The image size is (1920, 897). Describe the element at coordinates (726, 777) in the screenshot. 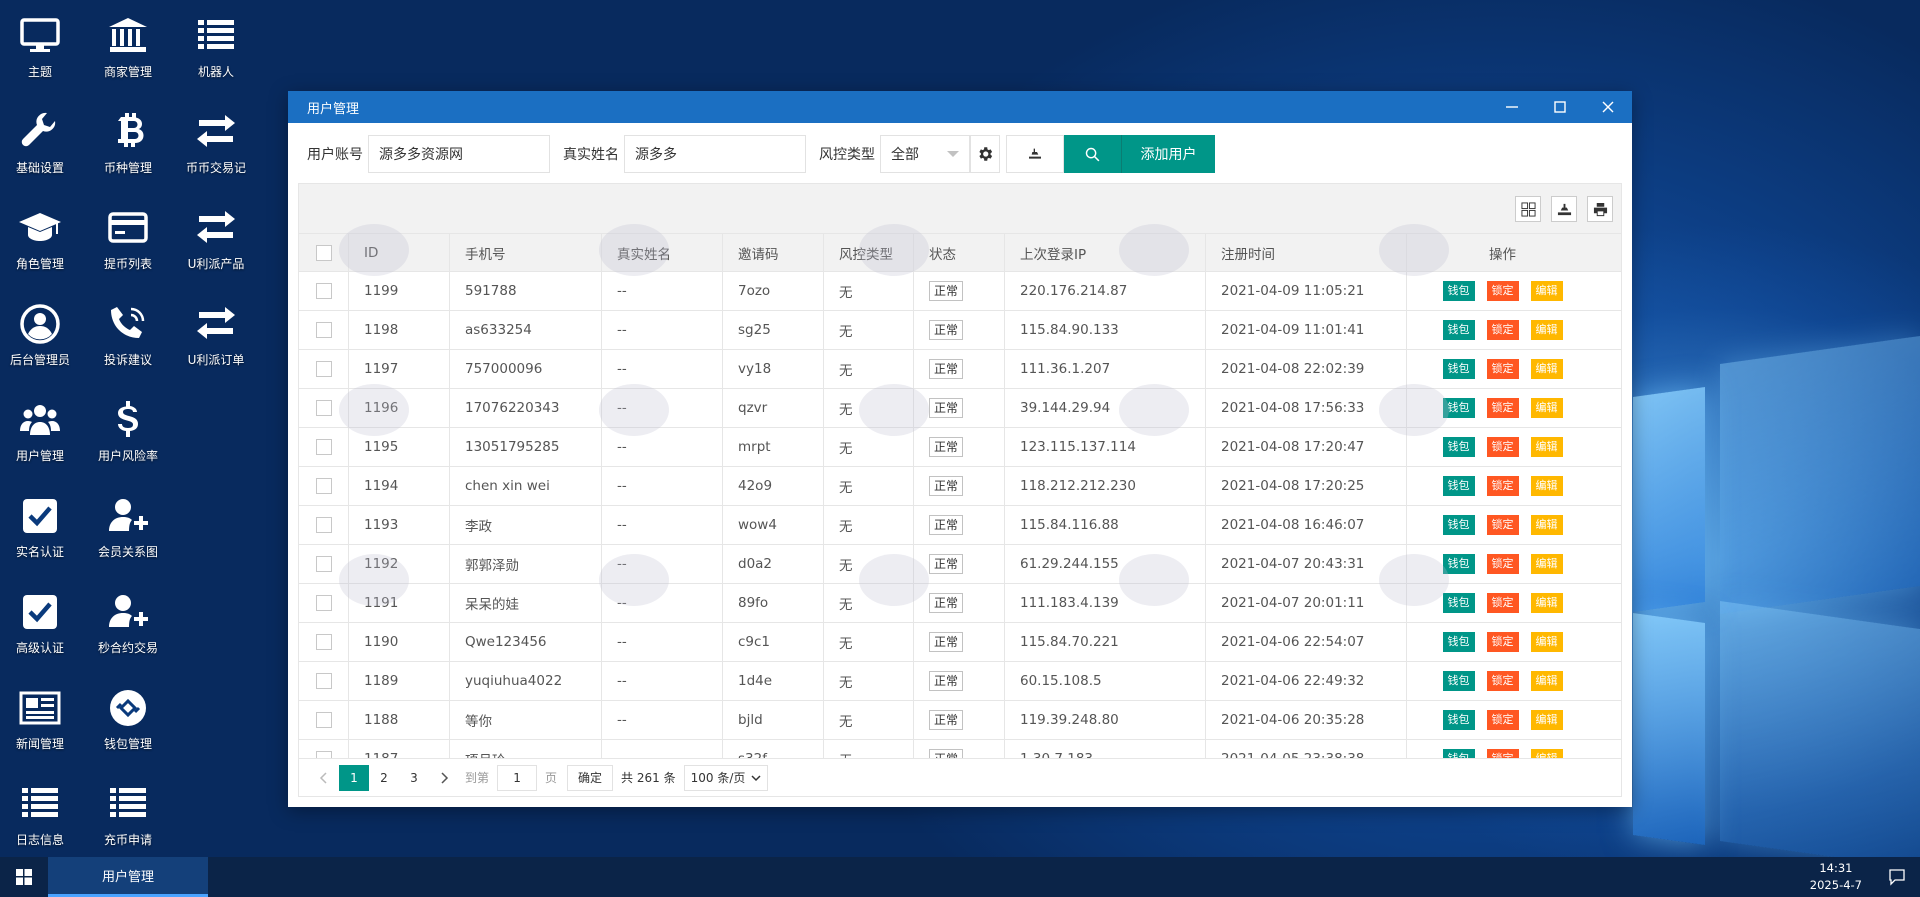

I see `page-size-select: 100 条/页` at that location.